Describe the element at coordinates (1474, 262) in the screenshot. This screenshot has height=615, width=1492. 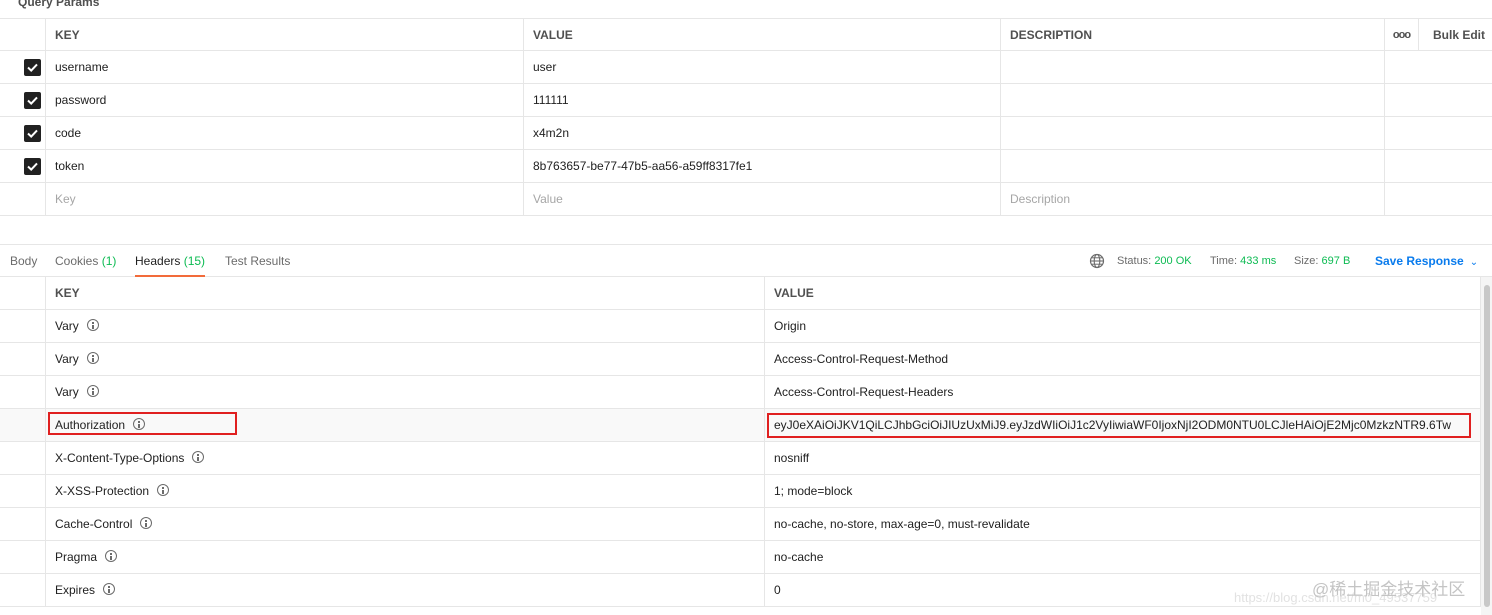
I see `chevron-down-icon: ⌄` at that location.